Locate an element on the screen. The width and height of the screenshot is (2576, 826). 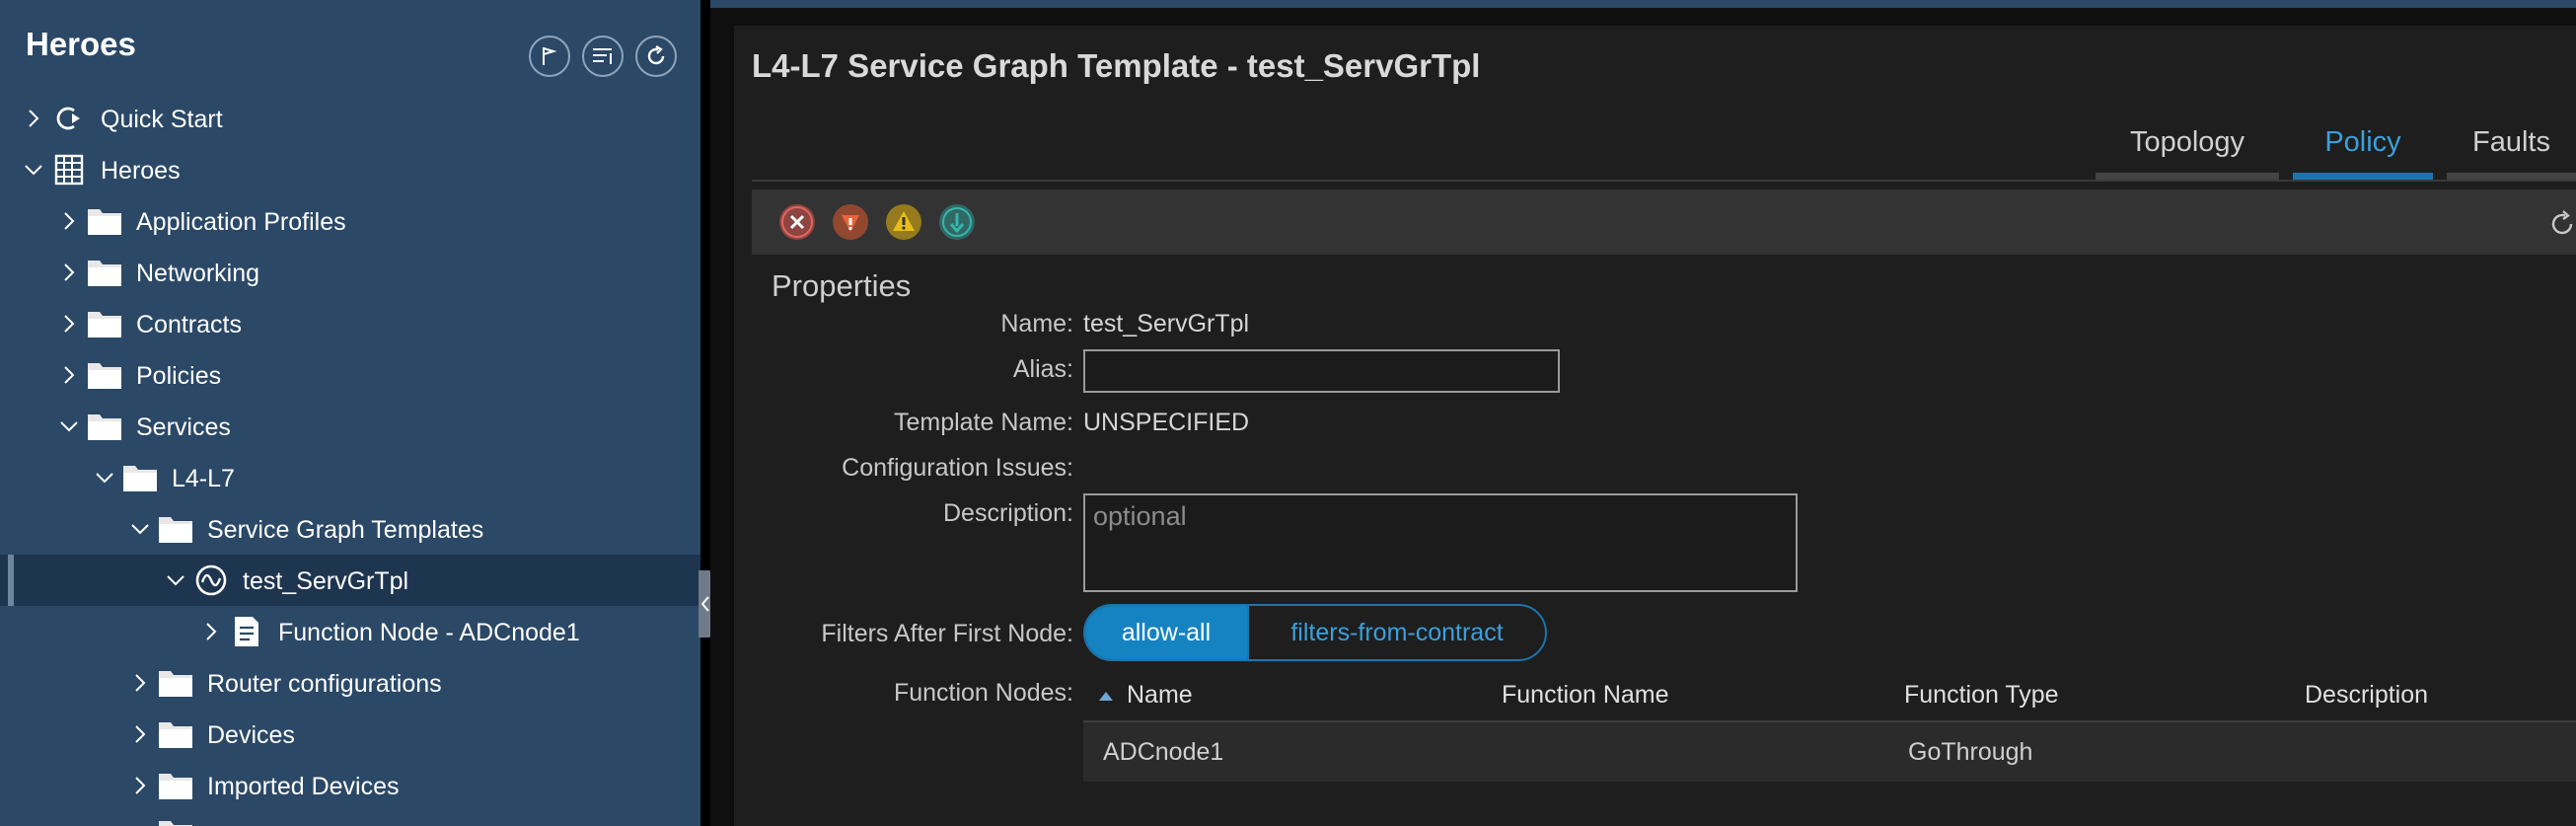
list-collapse-icon is located at coordinates (602, 56).